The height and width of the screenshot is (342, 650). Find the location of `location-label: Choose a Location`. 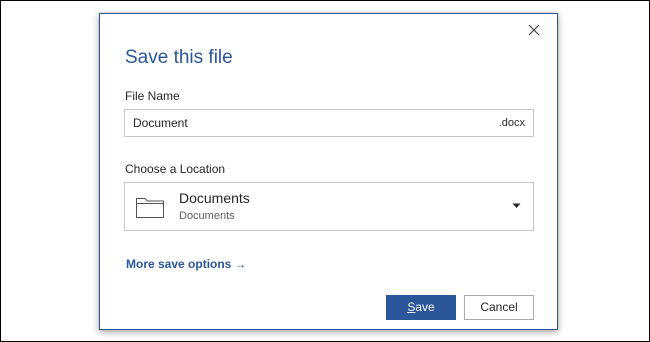

location-label: Choose a Location is located at coordinates (175, 169).